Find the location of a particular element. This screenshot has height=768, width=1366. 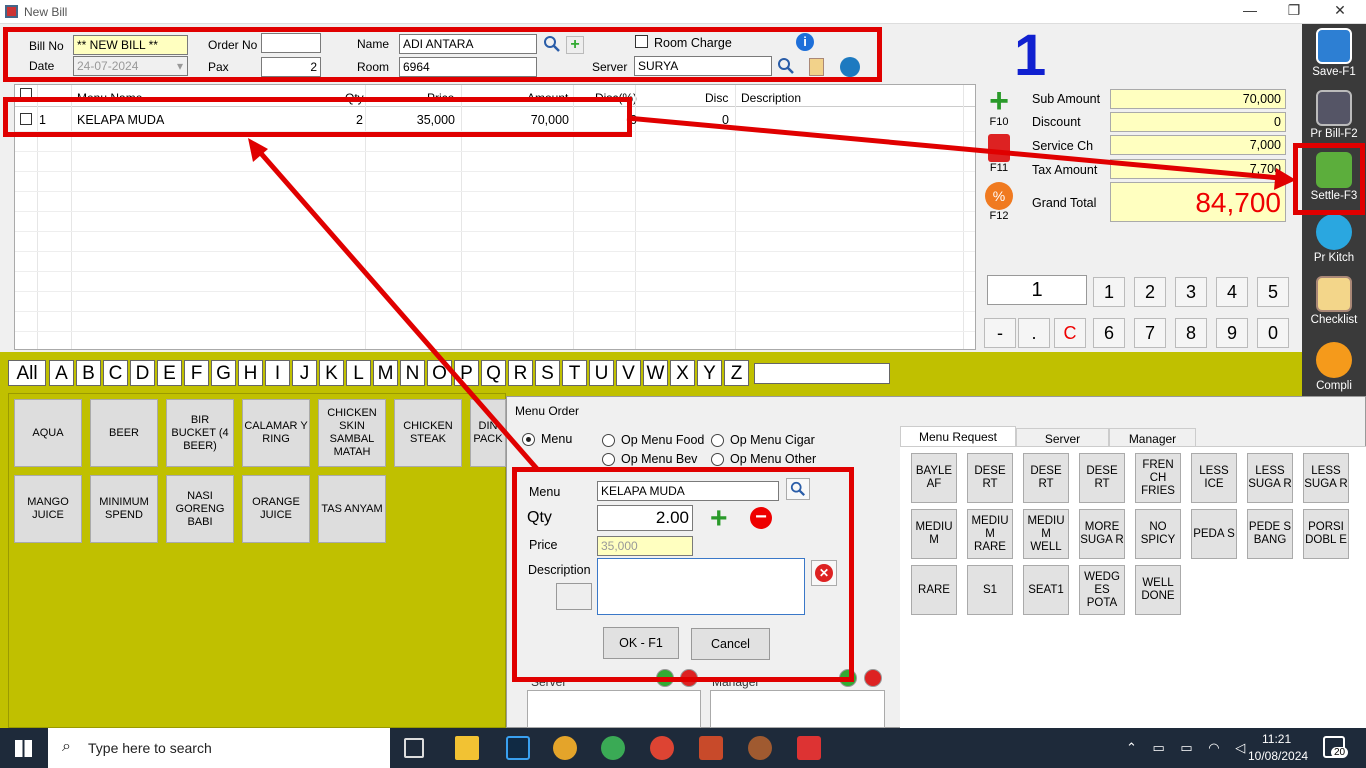

key-clear: C is located at coordinates (1070, 333).